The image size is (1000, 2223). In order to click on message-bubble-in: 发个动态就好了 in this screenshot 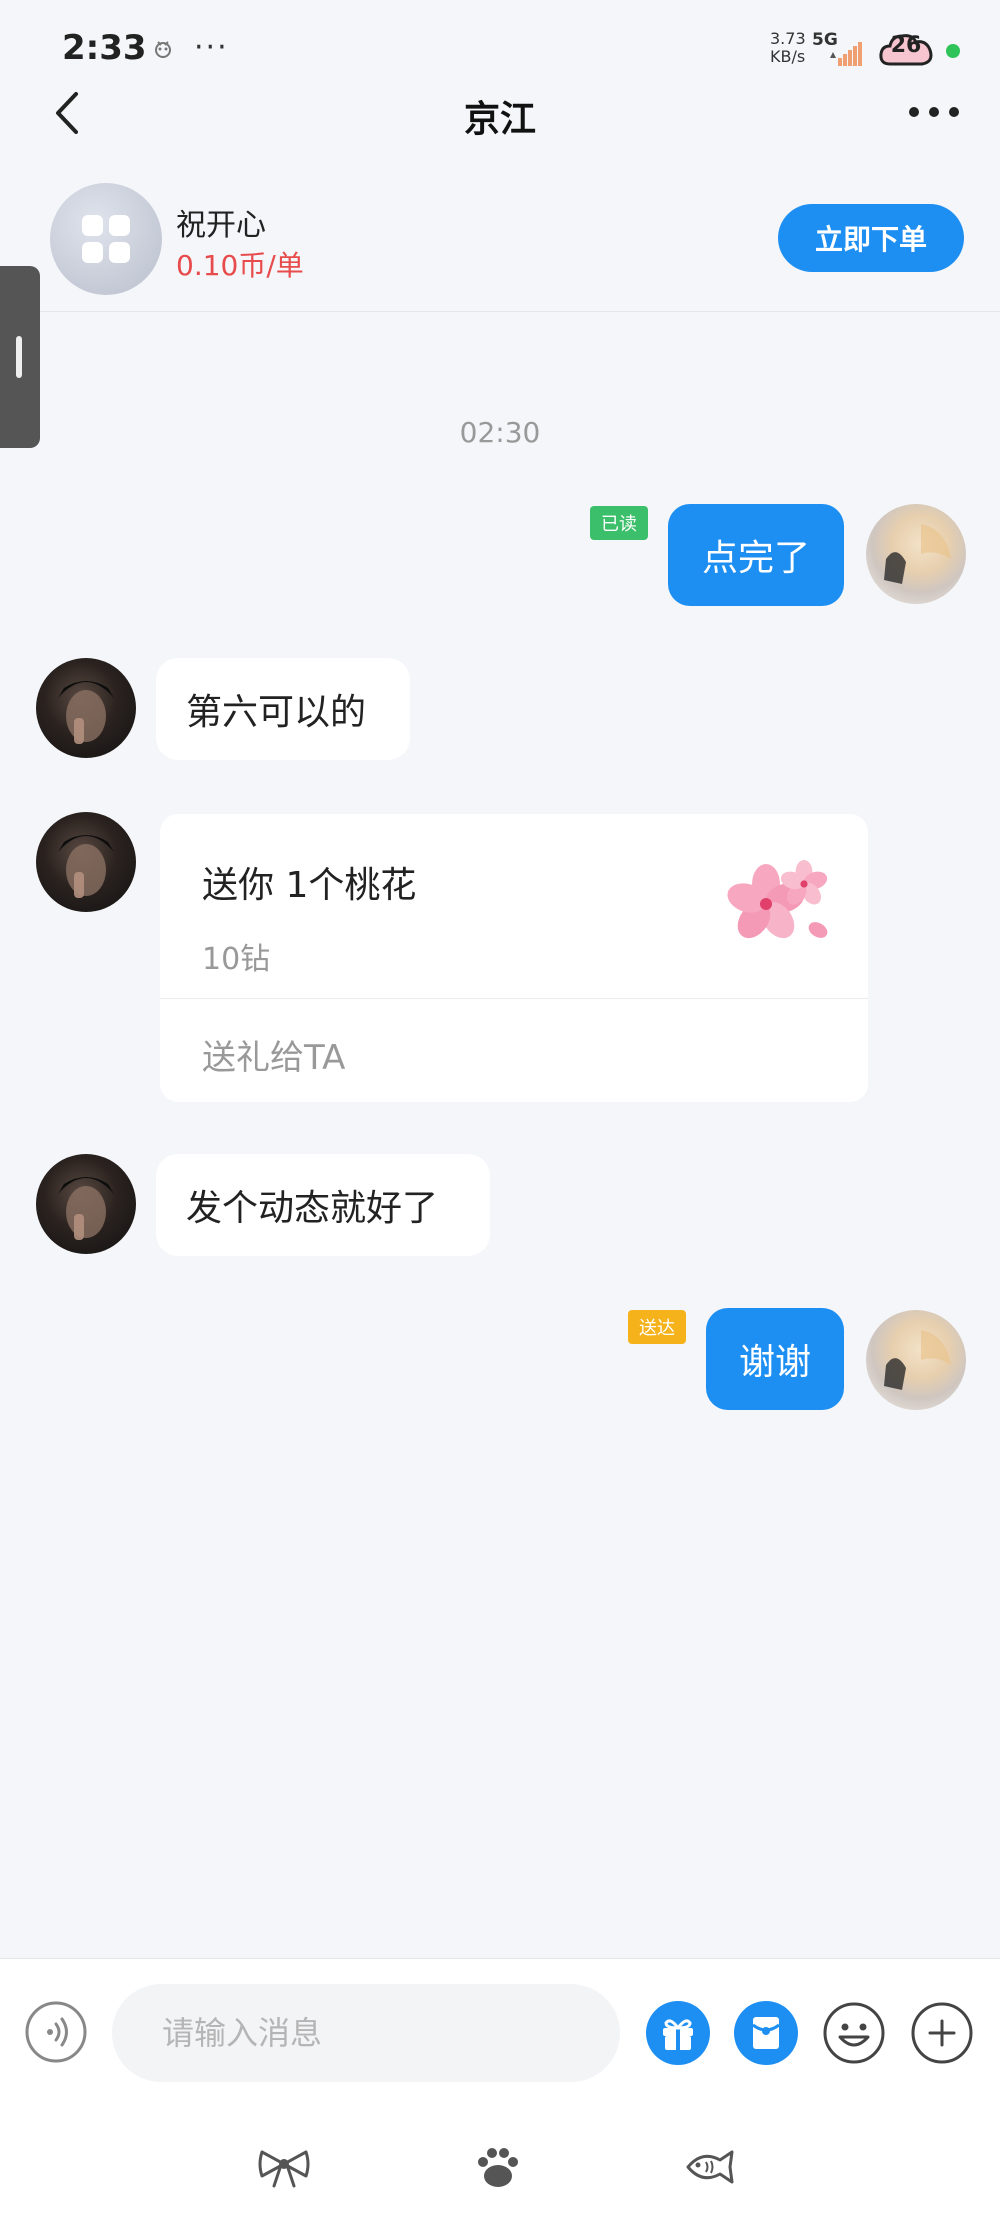, I will do `click(323, 1205)`.